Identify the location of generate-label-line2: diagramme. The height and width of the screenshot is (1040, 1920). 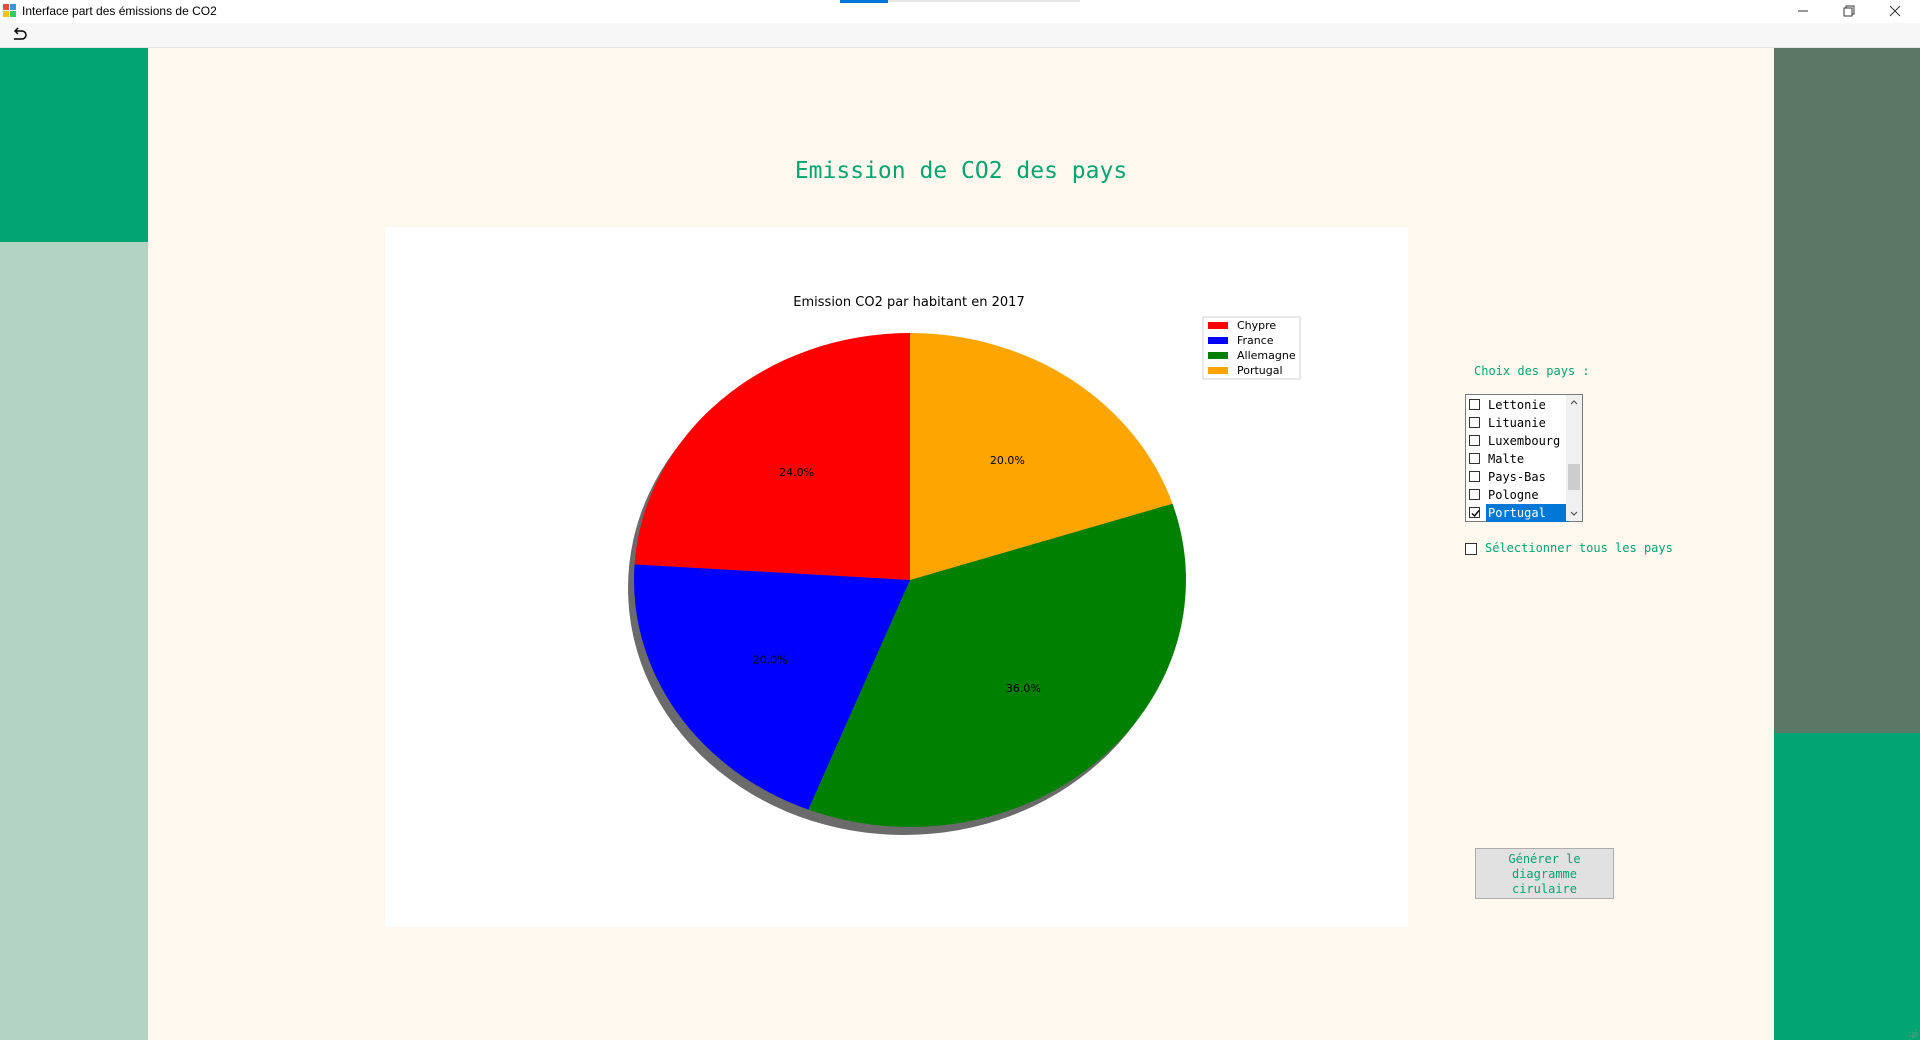
(1544, 874).